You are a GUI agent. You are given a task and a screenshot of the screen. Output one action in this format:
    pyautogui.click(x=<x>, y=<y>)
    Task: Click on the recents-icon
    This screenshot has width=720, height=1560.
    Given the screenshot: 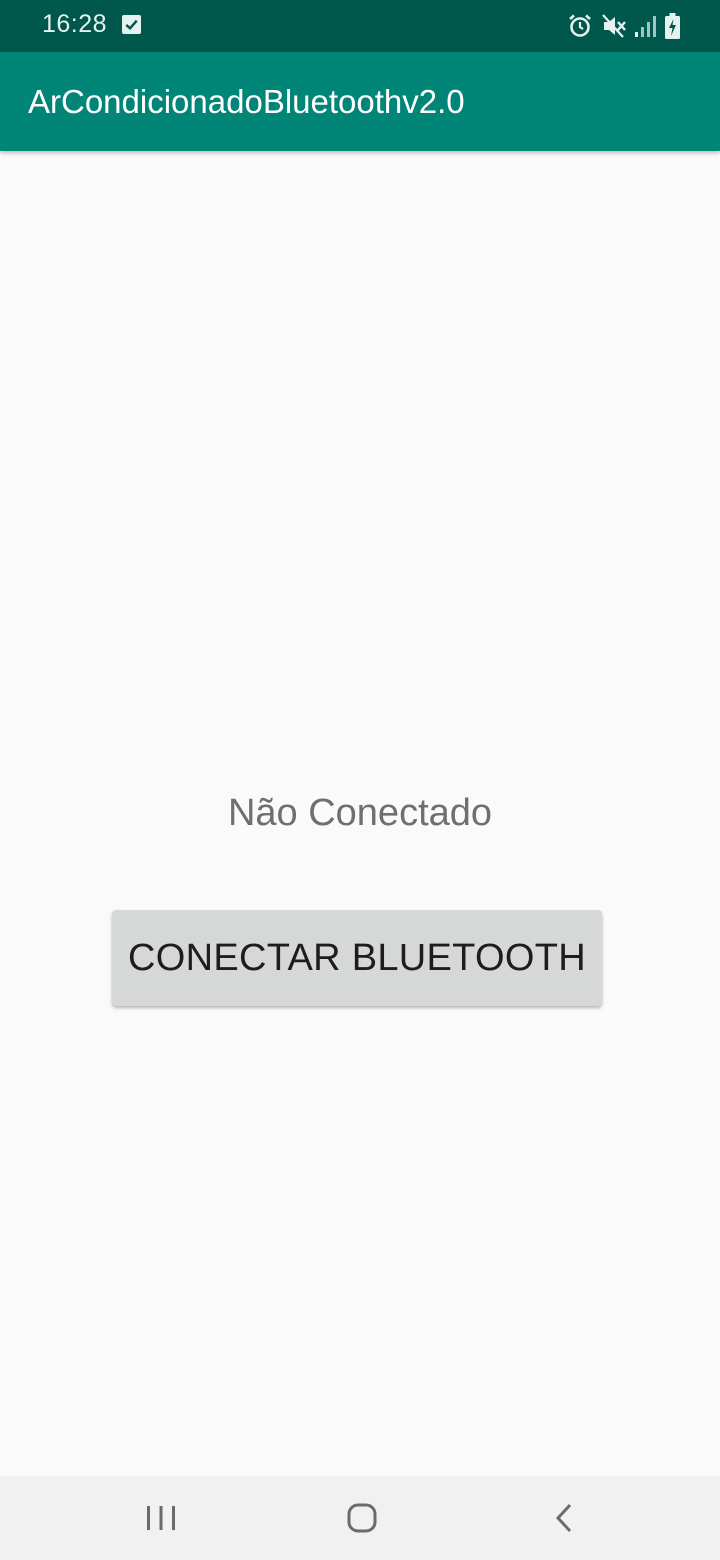 What is the action you would take?
    pyautogui.click(x=161, y=1518)
    